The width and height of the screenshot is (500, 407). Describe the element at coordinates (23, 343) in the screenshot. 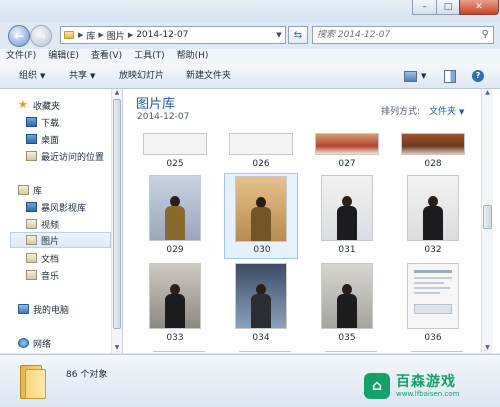

I see `network-icon` at that location.